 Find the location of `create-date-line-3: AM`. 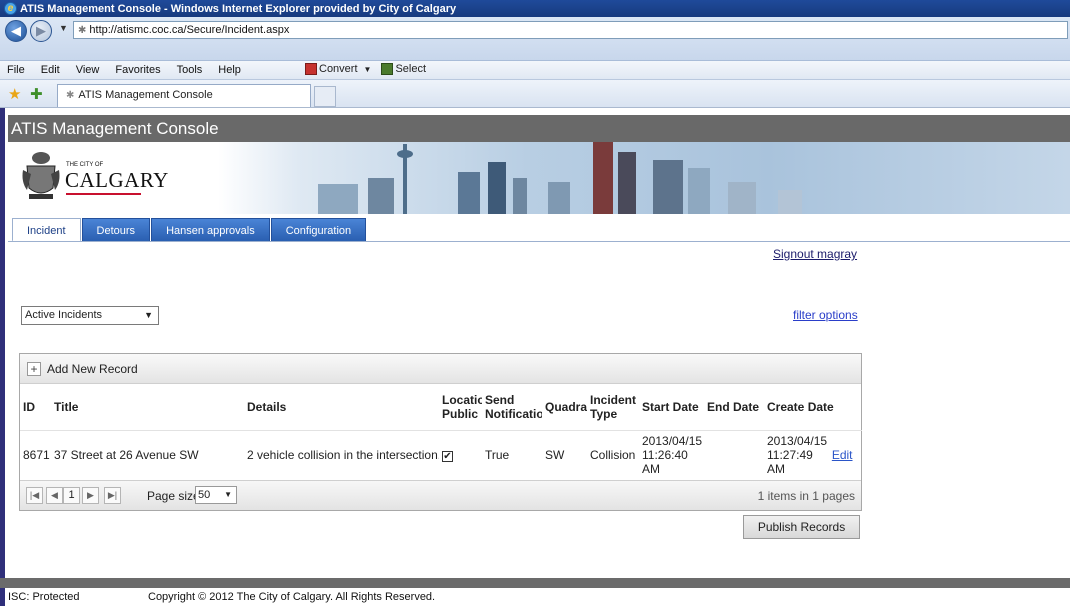

create-date-line-3: AM is located at coordinates (776, 469).